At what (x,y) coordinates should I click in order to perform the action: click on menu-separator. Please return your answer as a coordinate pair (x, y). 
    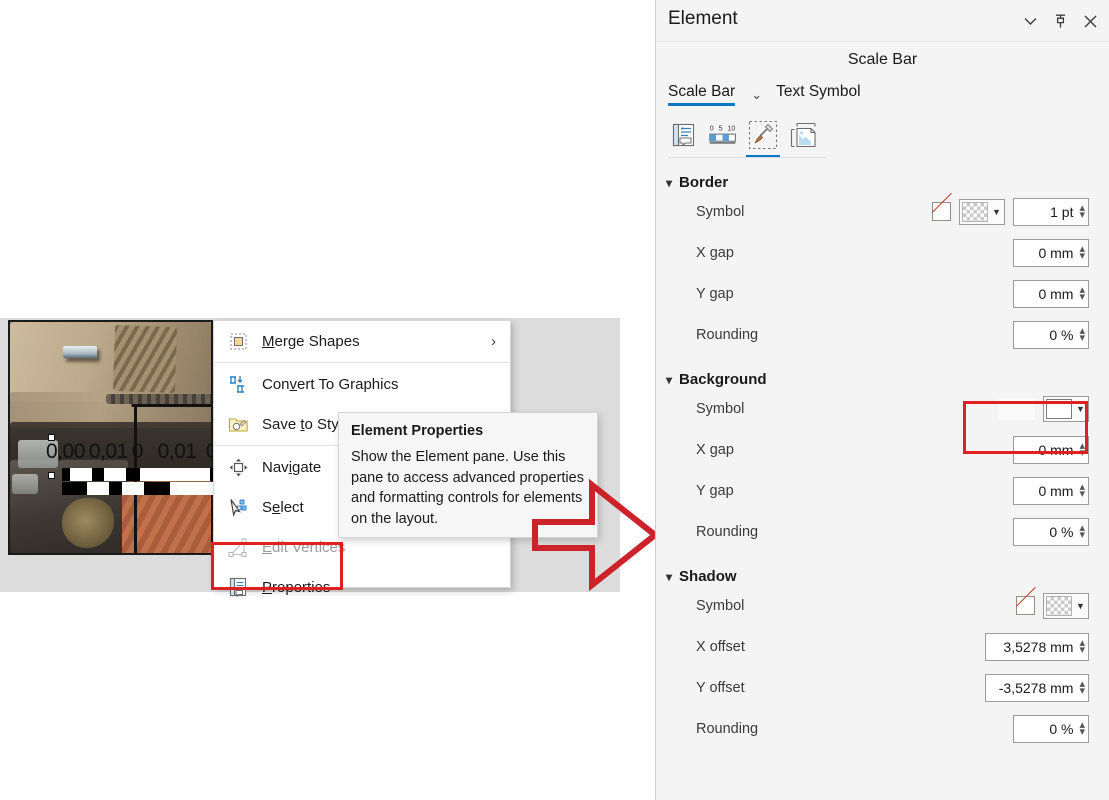
    Looking at the image, I should click on (362, 362).